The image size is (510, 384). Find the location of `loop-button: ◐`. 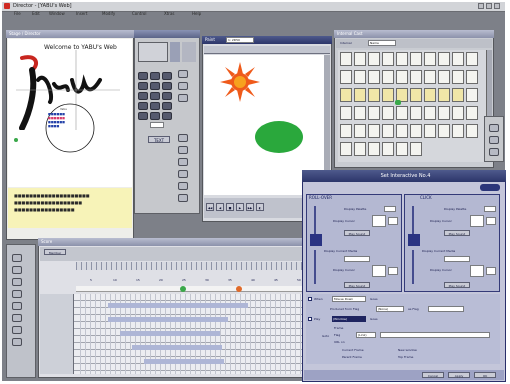

loop-button: ◐ is located at coordinates (260, 207).